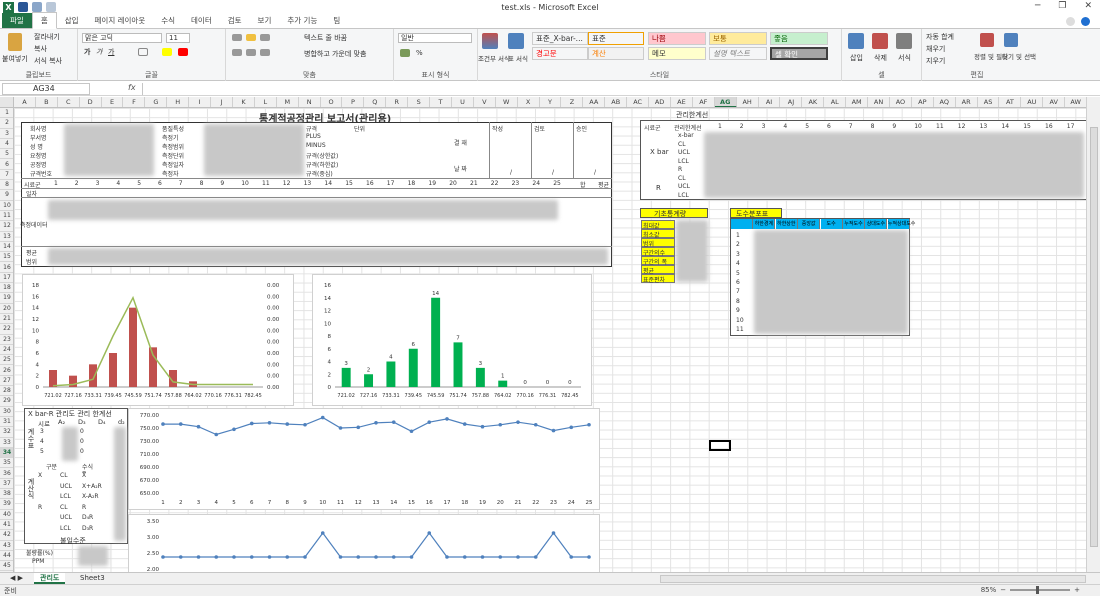 The width and height of the screenshot is (1100, 596). What do you see at coordinates (880, 58) in the screenshot?
I see `delete-button: 삭제` at bounding box center [880, 58].